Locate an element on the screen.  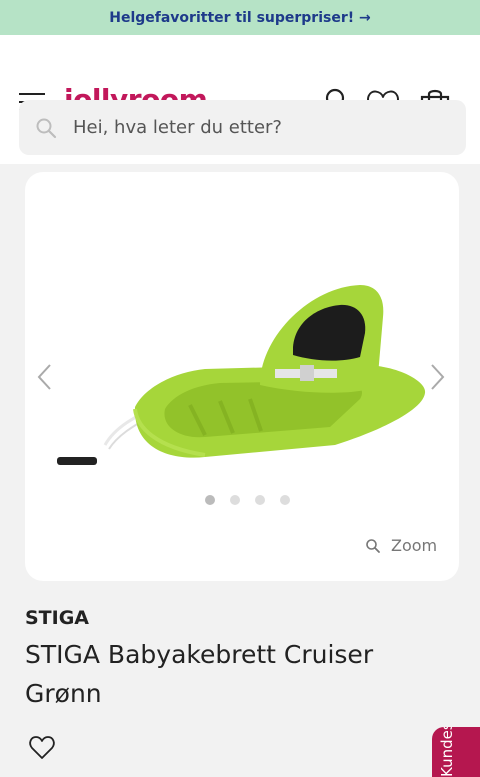
zoom-label: Zoom is located at coordinates (414, 545).